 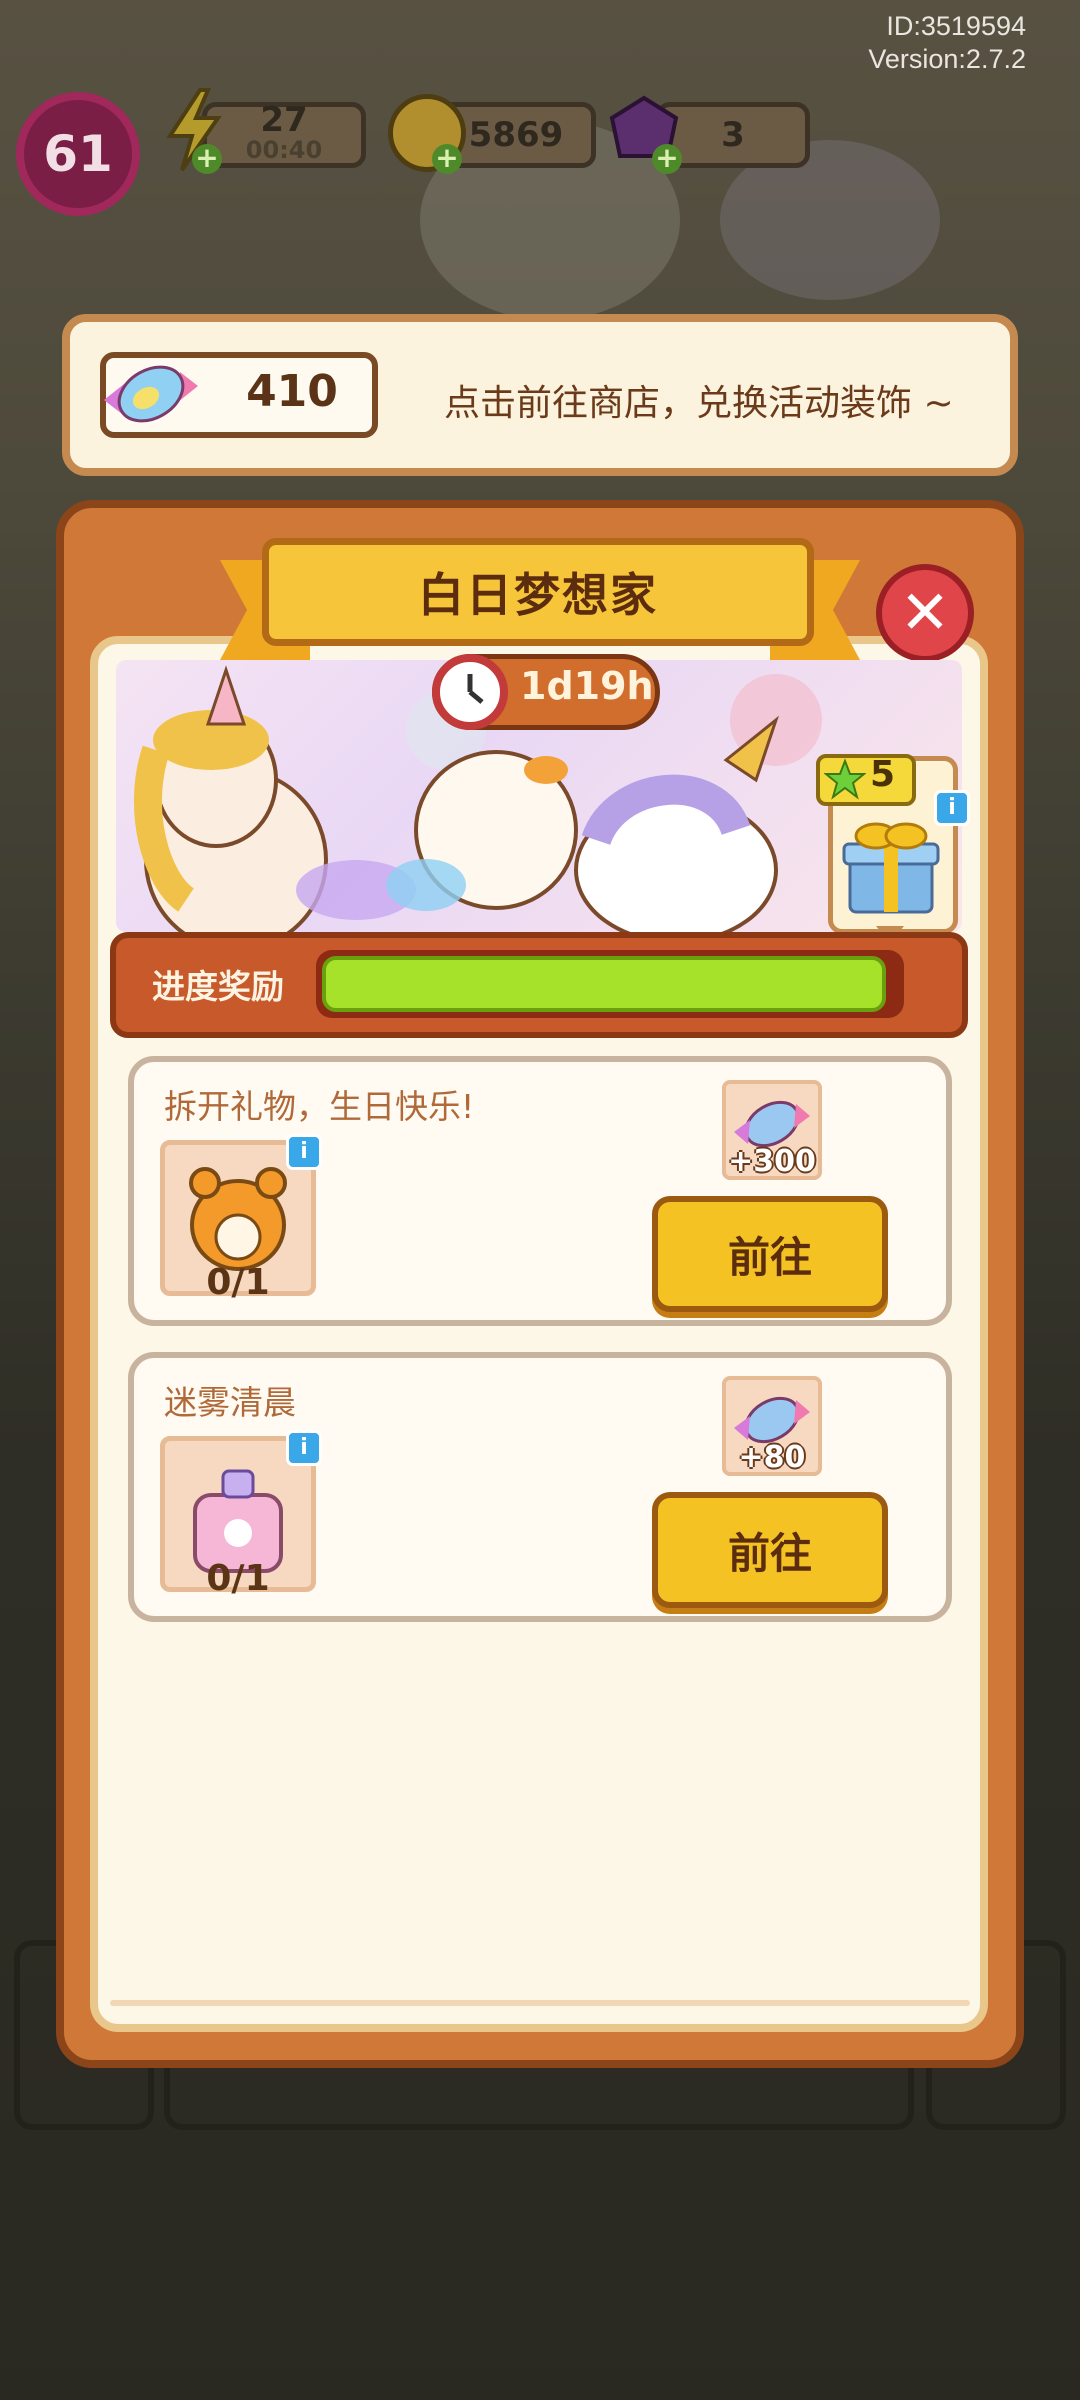 What do you see at coordinates (891, 865) in the screenshot?
I see `gift-box-icon` at bounding box center [891, 865].